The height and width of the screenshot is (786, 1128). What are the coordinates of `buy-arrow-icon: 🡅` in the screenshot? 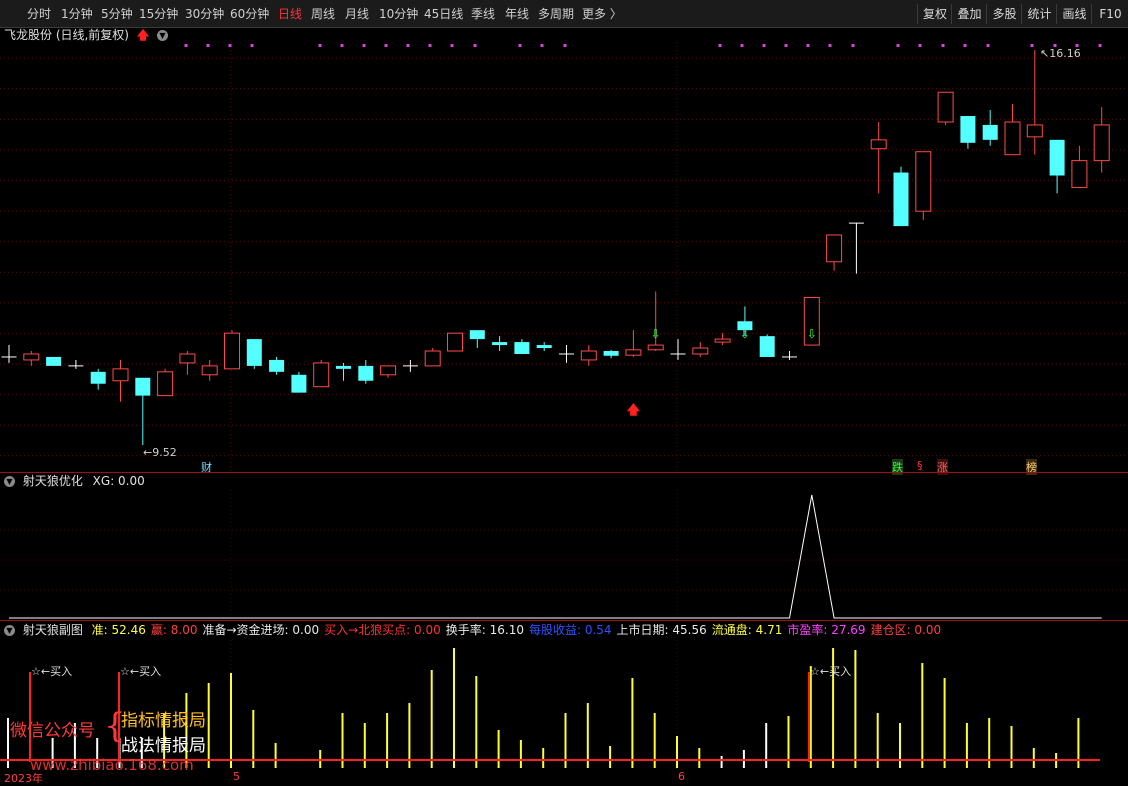 It's located at (634, 410).